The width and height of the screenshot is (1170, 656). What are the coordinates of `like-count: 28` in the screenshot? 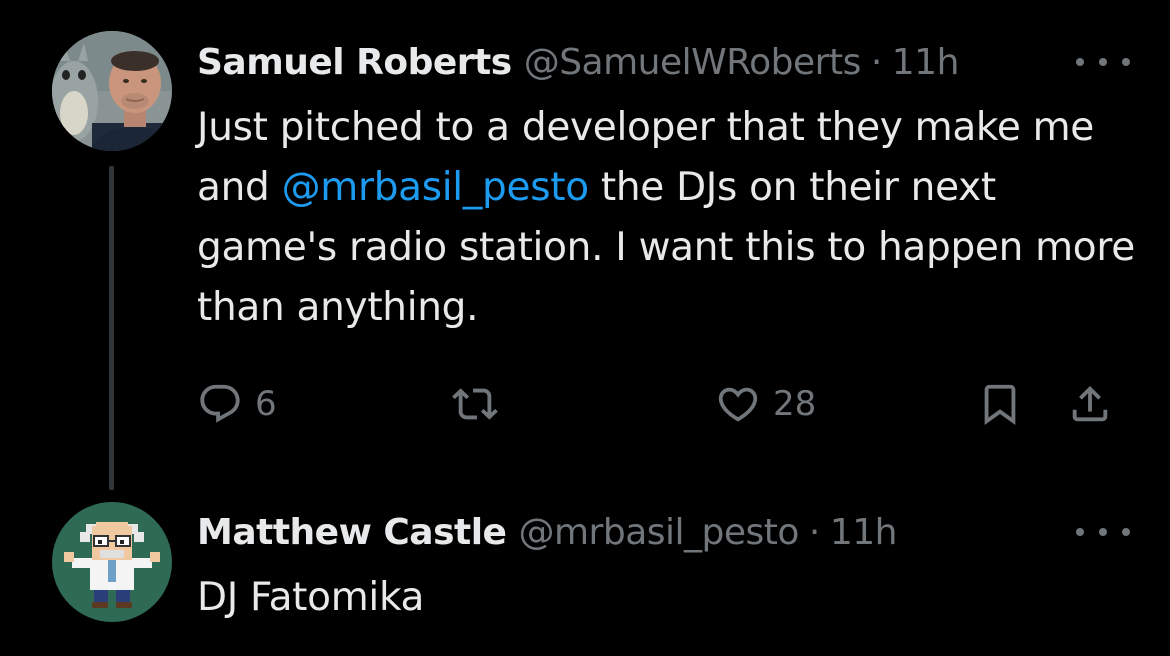 It's located at (795, 404).